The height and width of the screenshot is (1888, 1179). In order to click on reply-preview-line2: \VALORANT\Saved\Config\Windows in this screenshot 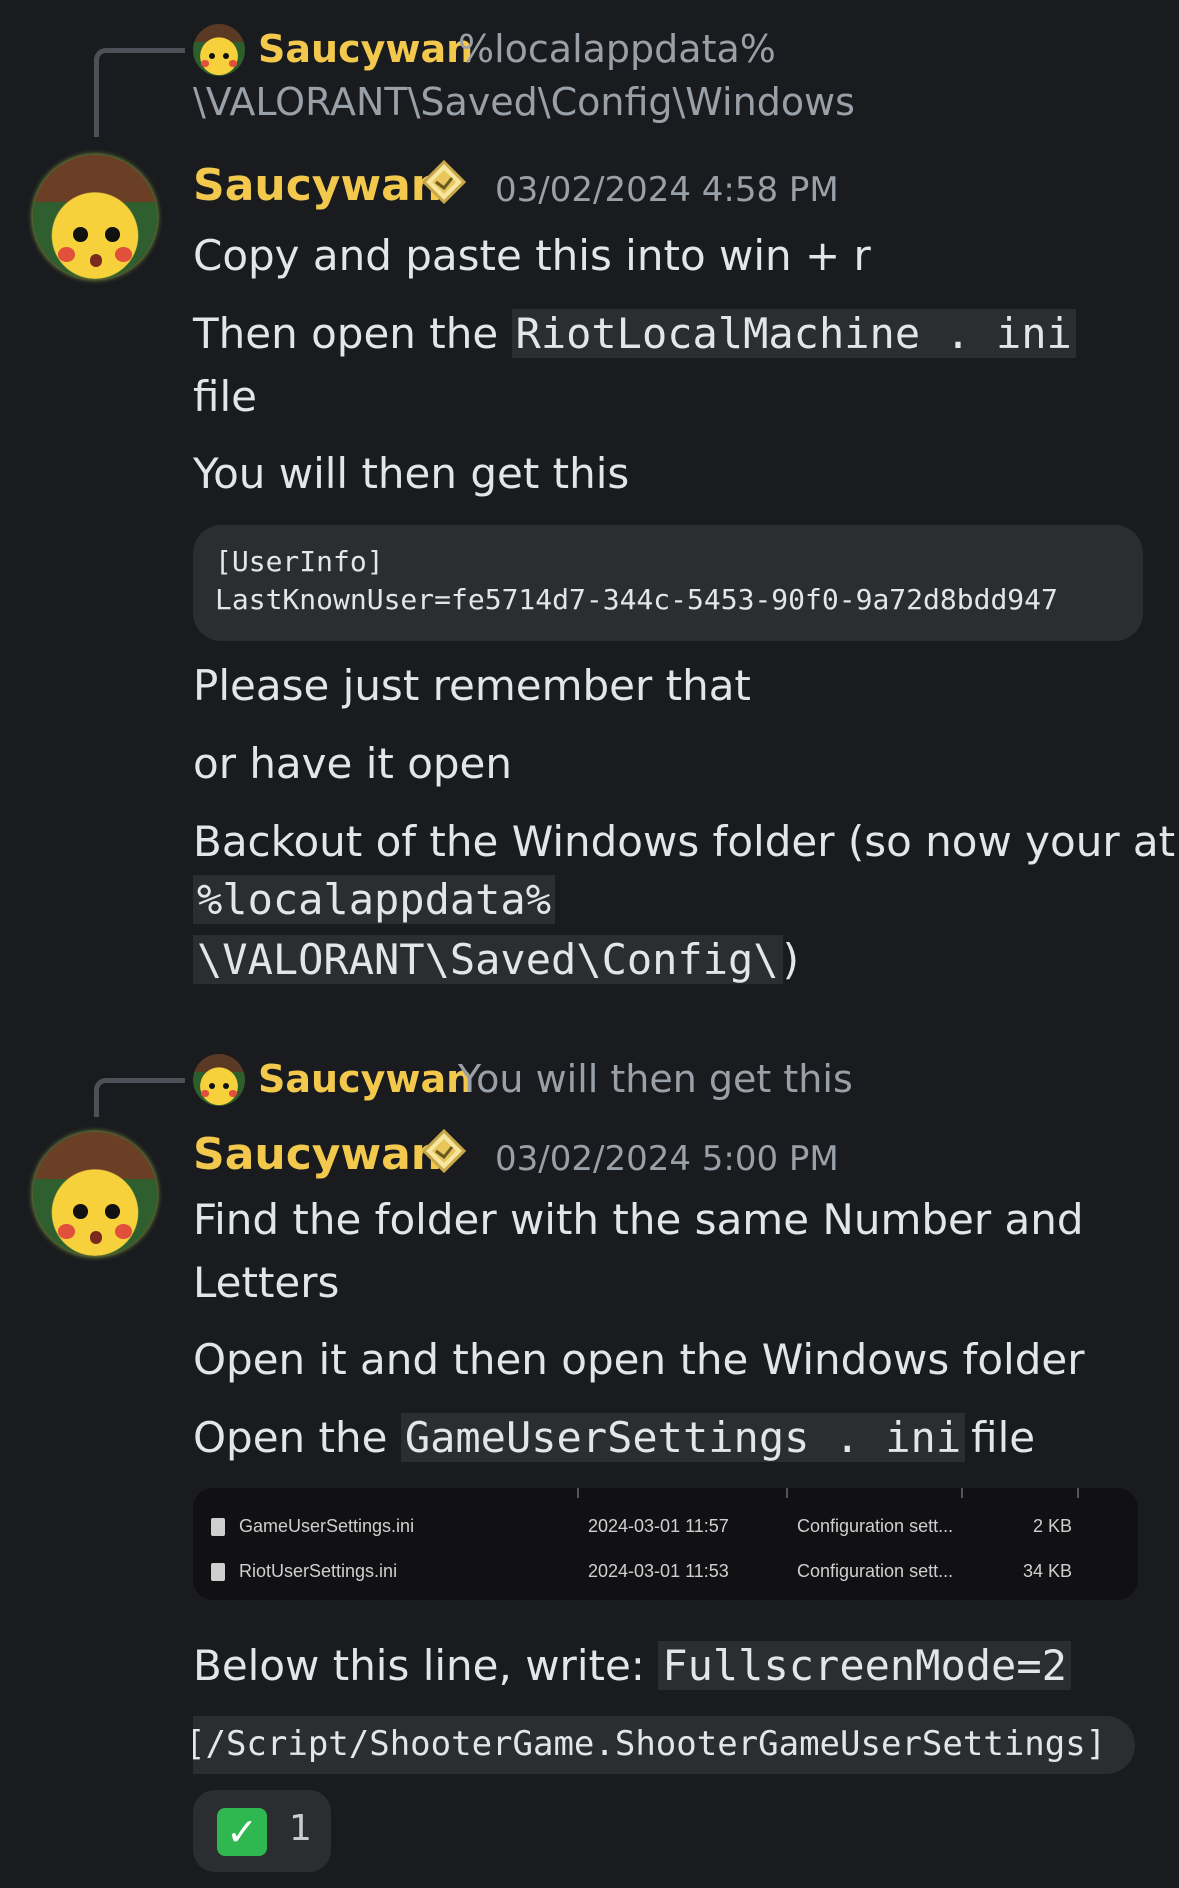, I will do `click(524, 102)`.